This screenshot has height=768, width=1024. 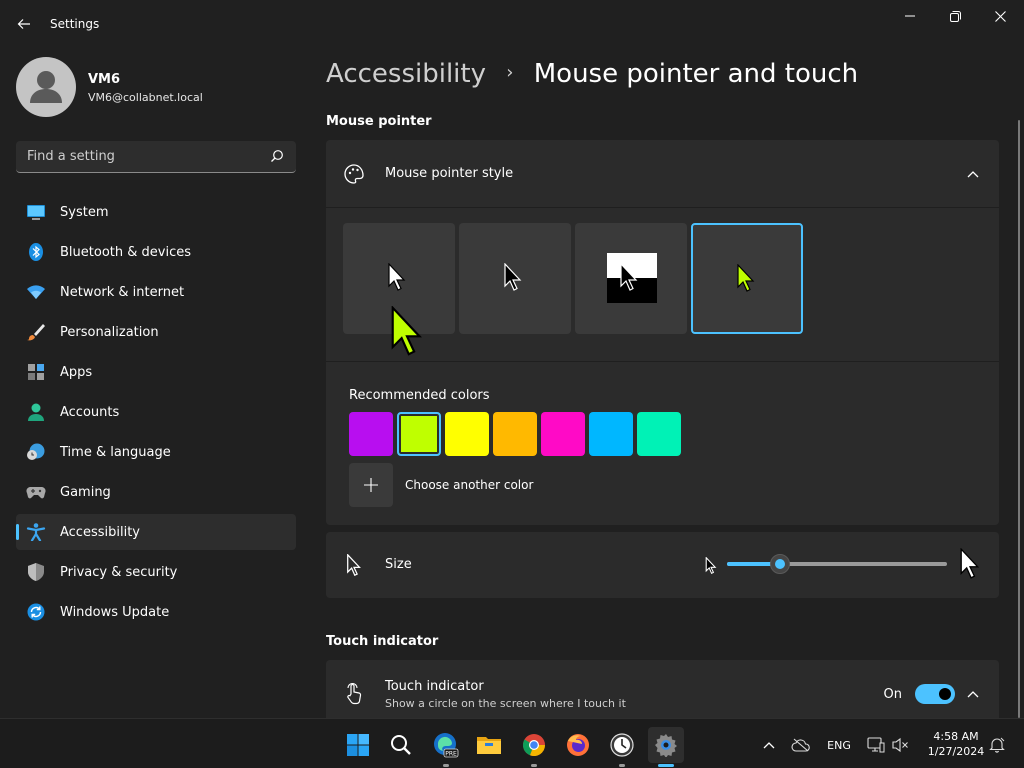 What do you see at coordinates (156, 532) in the screenshot?
I see `sidebar-item-accessibility: Accessibility` at bounding box center [156, 532].